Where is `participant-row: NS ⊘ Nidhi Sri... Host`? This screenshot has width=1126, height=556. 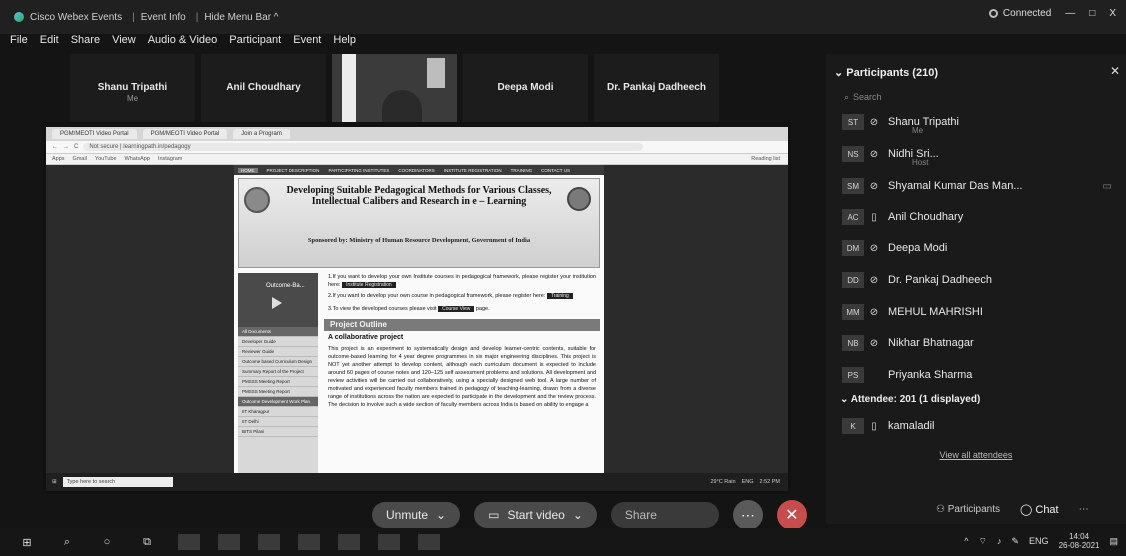 participant-row: NS ⊘ Nidhi Sri... Host is located at coordinates (982, 154).